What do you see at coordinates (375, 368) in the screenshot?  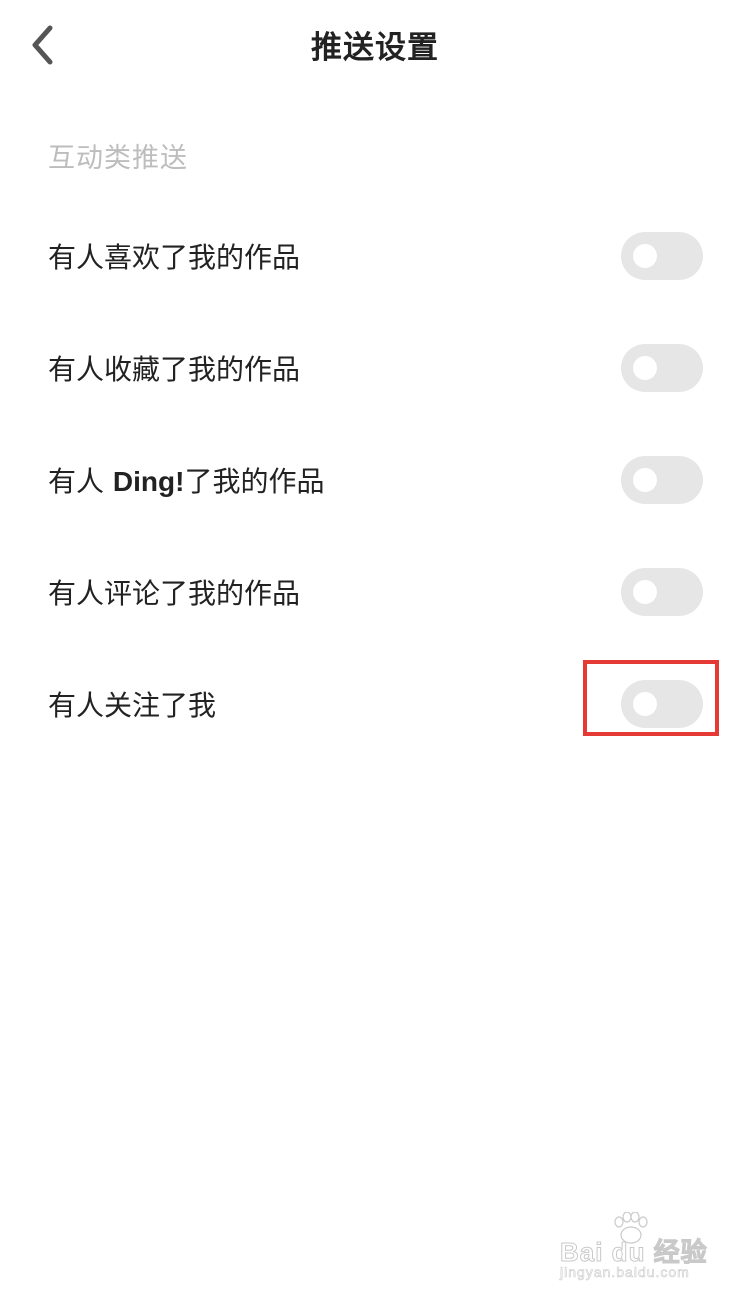 I see `setting-row-favorites: 有人收藏了我的作品` at bounding box center [375, 368].